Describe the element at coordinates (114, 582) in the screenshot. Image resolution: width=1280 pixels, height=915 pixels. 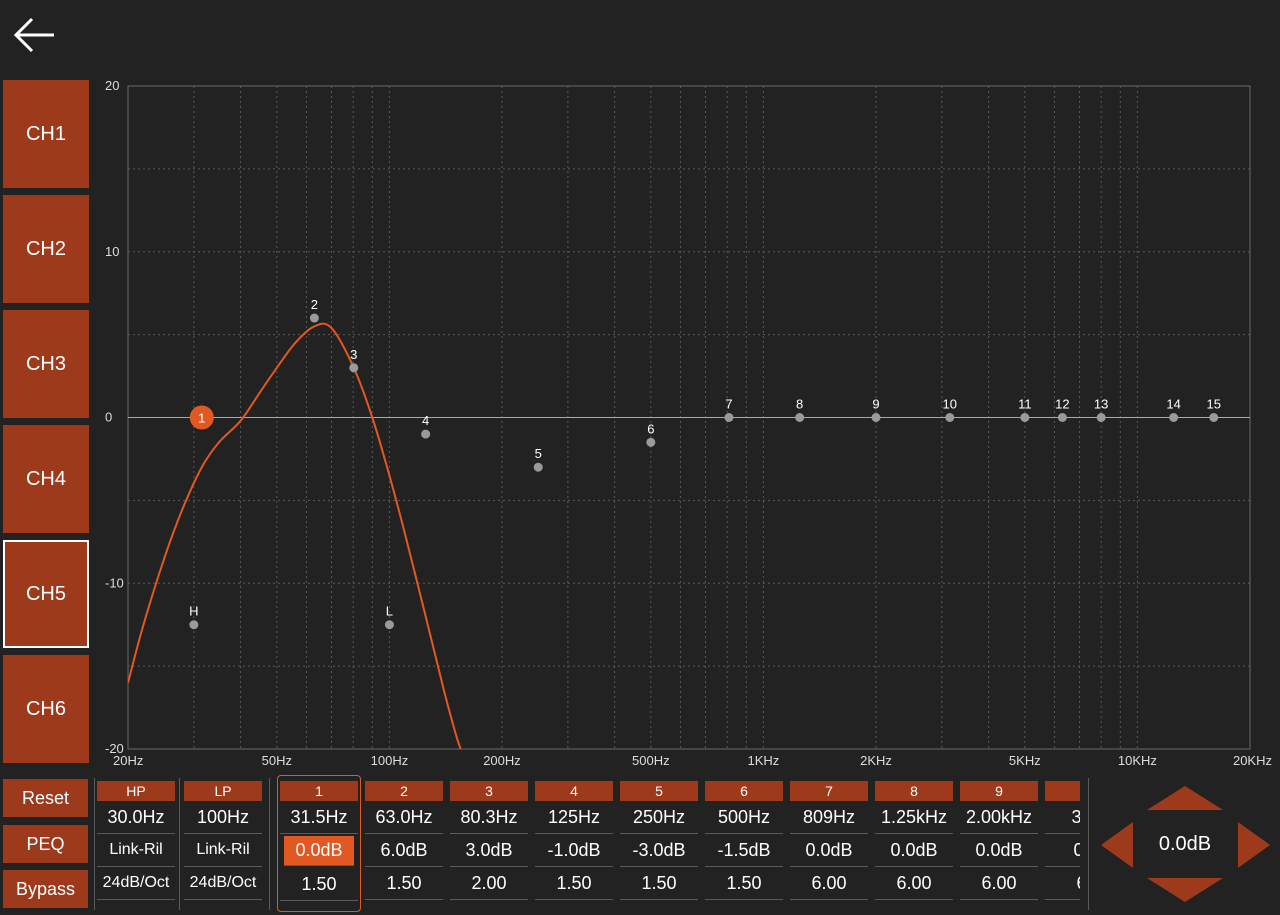
I see `y-tick-label: -10` at that location.